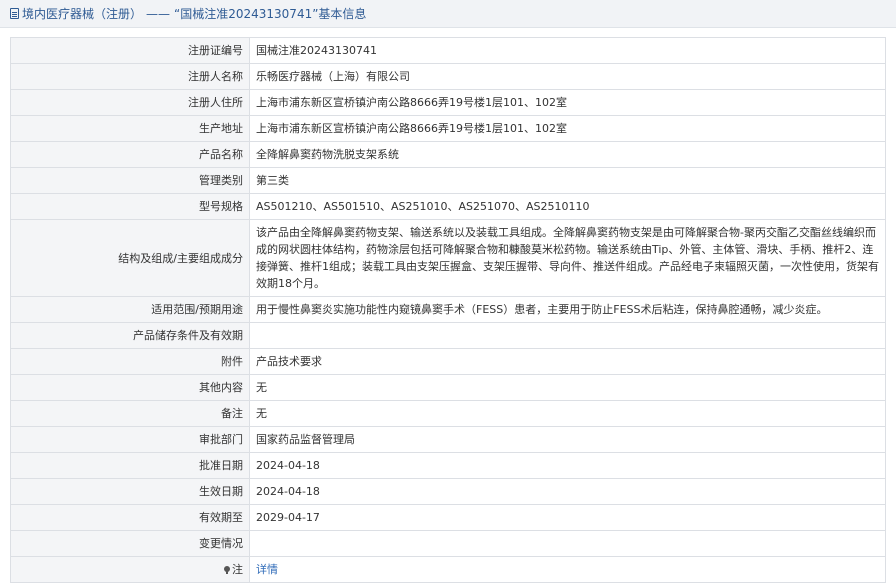  I want to click on table-row: 注册人住所 上海市浦东新区宣桥镇沪南公路8666弄19号楼1层101、102室, so click(448, 102).